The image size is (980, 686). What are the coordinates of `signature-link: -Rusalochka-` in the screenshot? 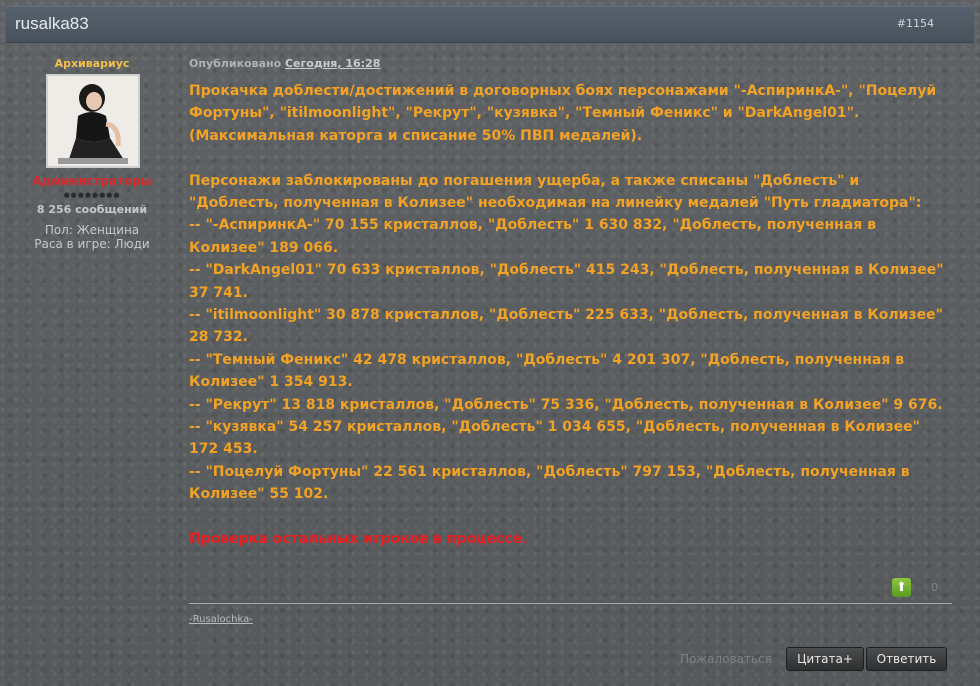 It's located at (221, 619).